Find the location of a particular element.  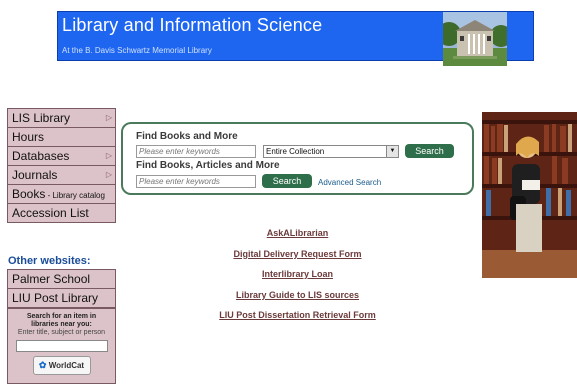

other-websites-nav: Palmer School LIU Post Library is located at coordinates (61, 288).